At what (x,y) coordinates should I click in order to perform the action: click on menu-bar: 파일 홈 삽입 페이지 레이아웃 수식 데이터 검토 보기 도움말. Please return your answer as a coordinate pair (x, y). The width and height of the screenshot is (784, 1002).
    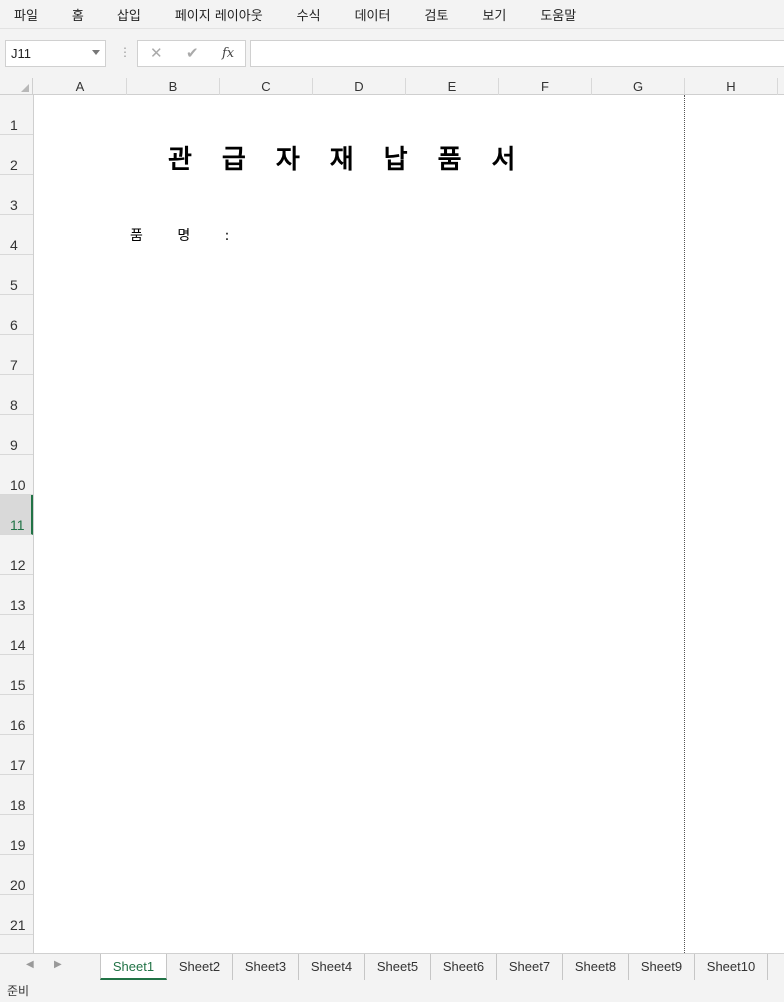
    Looking at the image, I should click on (392, 14).